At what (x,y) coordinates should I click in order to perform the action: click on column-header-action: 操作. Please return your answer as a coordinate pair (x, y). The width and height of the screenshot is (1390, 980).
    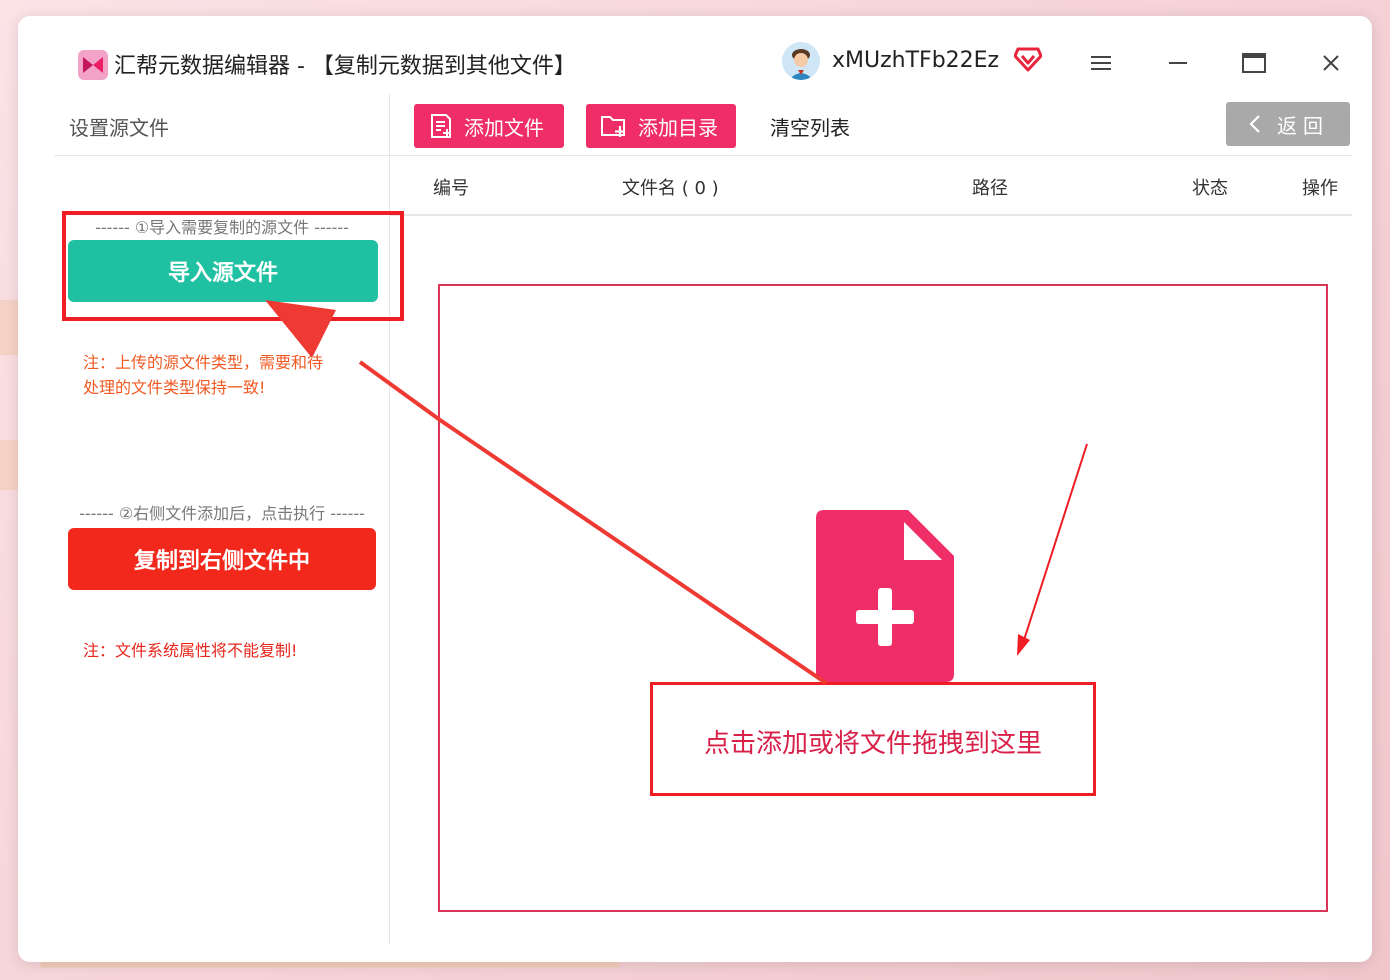
    Looking at the image, I should click on (1320, 187).